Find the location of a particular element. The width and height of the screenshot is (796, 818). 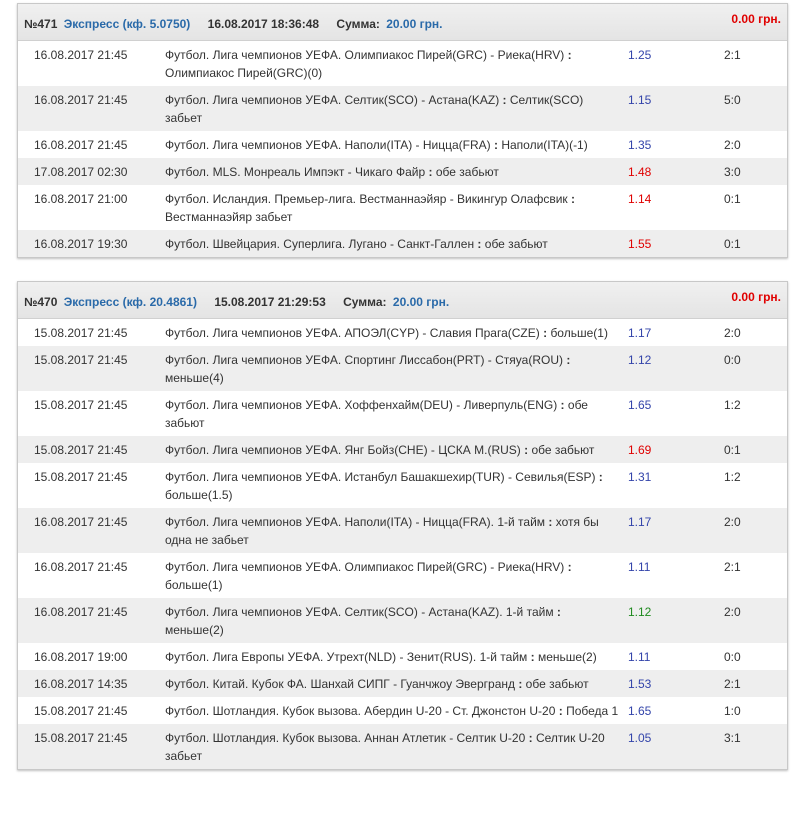

coefficient: 1.55 is located at coordinates (640, 244).